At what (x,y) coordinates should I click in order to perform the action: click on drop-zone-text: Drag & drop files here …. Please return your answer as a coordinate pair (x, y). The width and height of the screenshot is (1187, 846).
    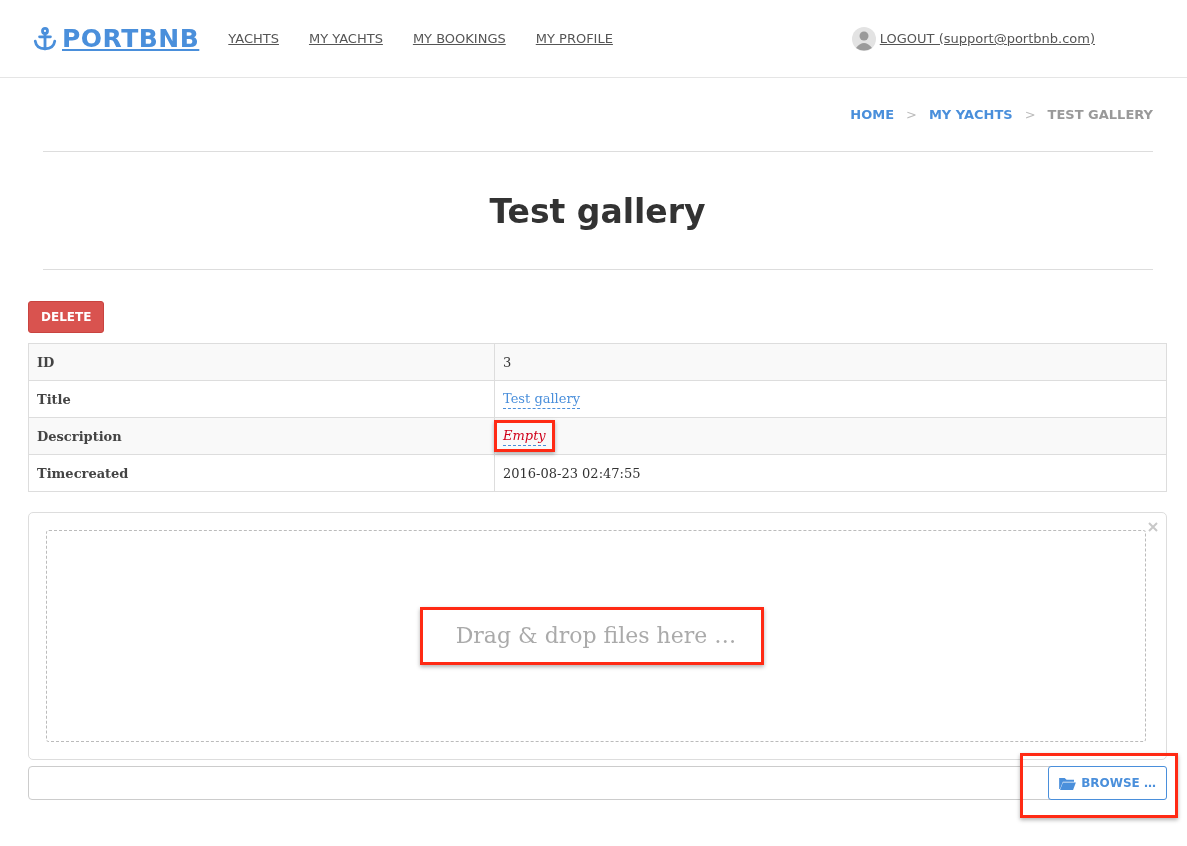
    Looking at the image, I should click on (596, 636).